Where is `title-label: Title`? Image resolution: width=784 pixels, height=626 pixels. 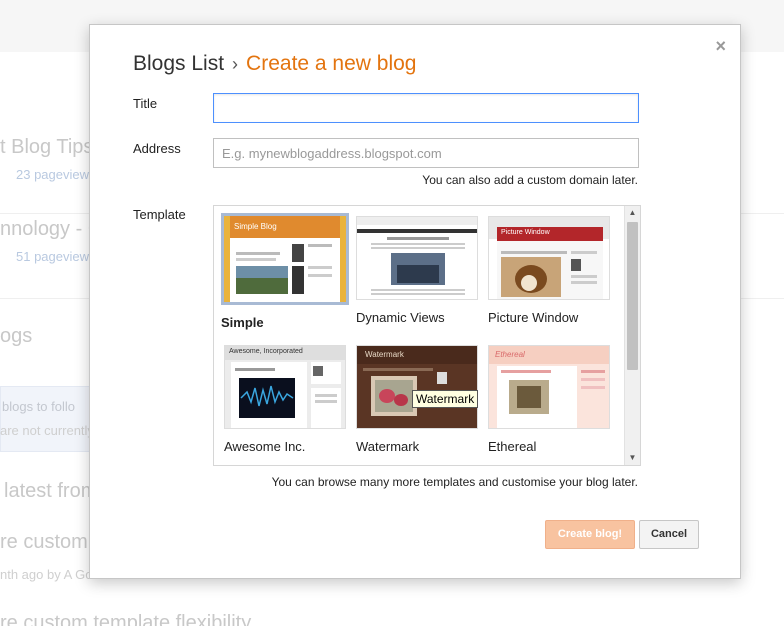 title-label: Title is located at coordinates (145, 103).